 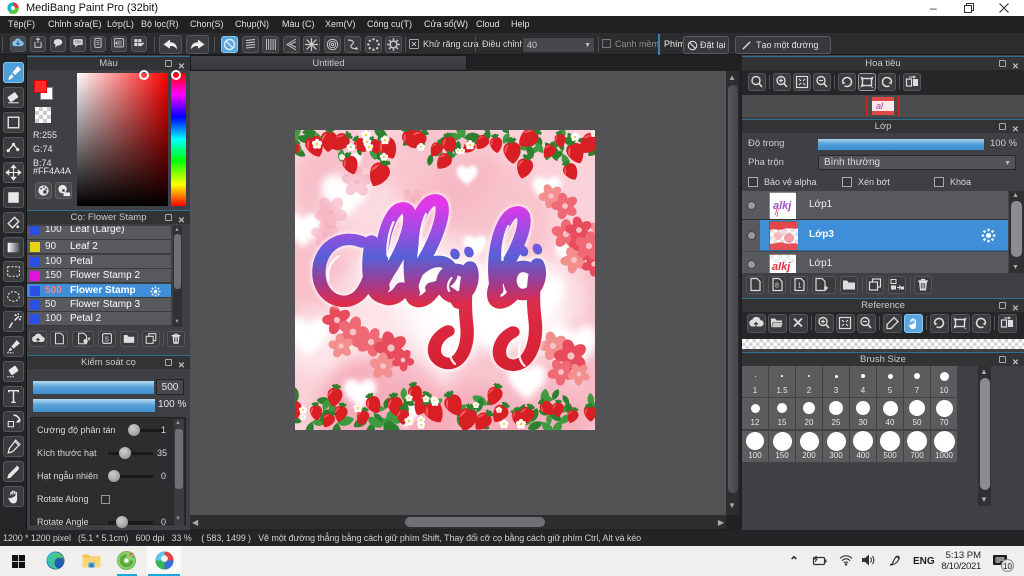 What do you see at coordinates (777, 286) in the screenshot?
I see `svg-text: 8` at bounding box center [777, 286].